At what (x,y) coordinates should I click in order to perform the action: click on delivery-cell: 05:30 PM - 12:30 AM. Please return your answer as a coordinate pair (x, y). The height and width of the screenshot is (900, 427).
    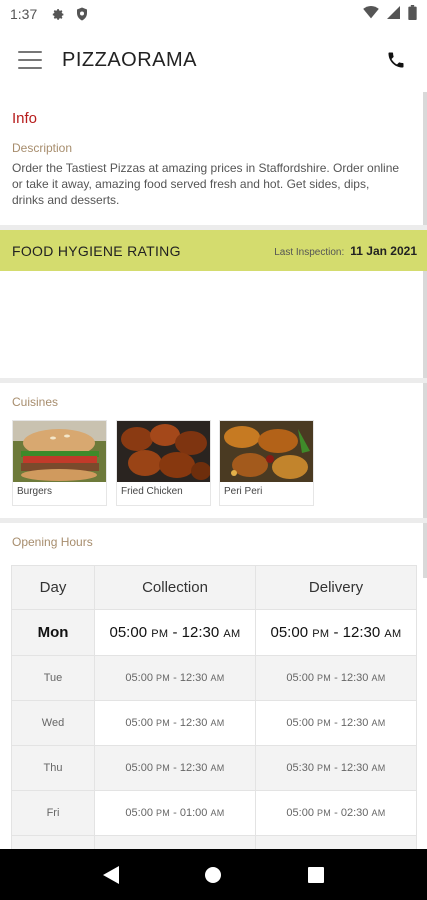
    Looking at the image, I should click on (336, 768).